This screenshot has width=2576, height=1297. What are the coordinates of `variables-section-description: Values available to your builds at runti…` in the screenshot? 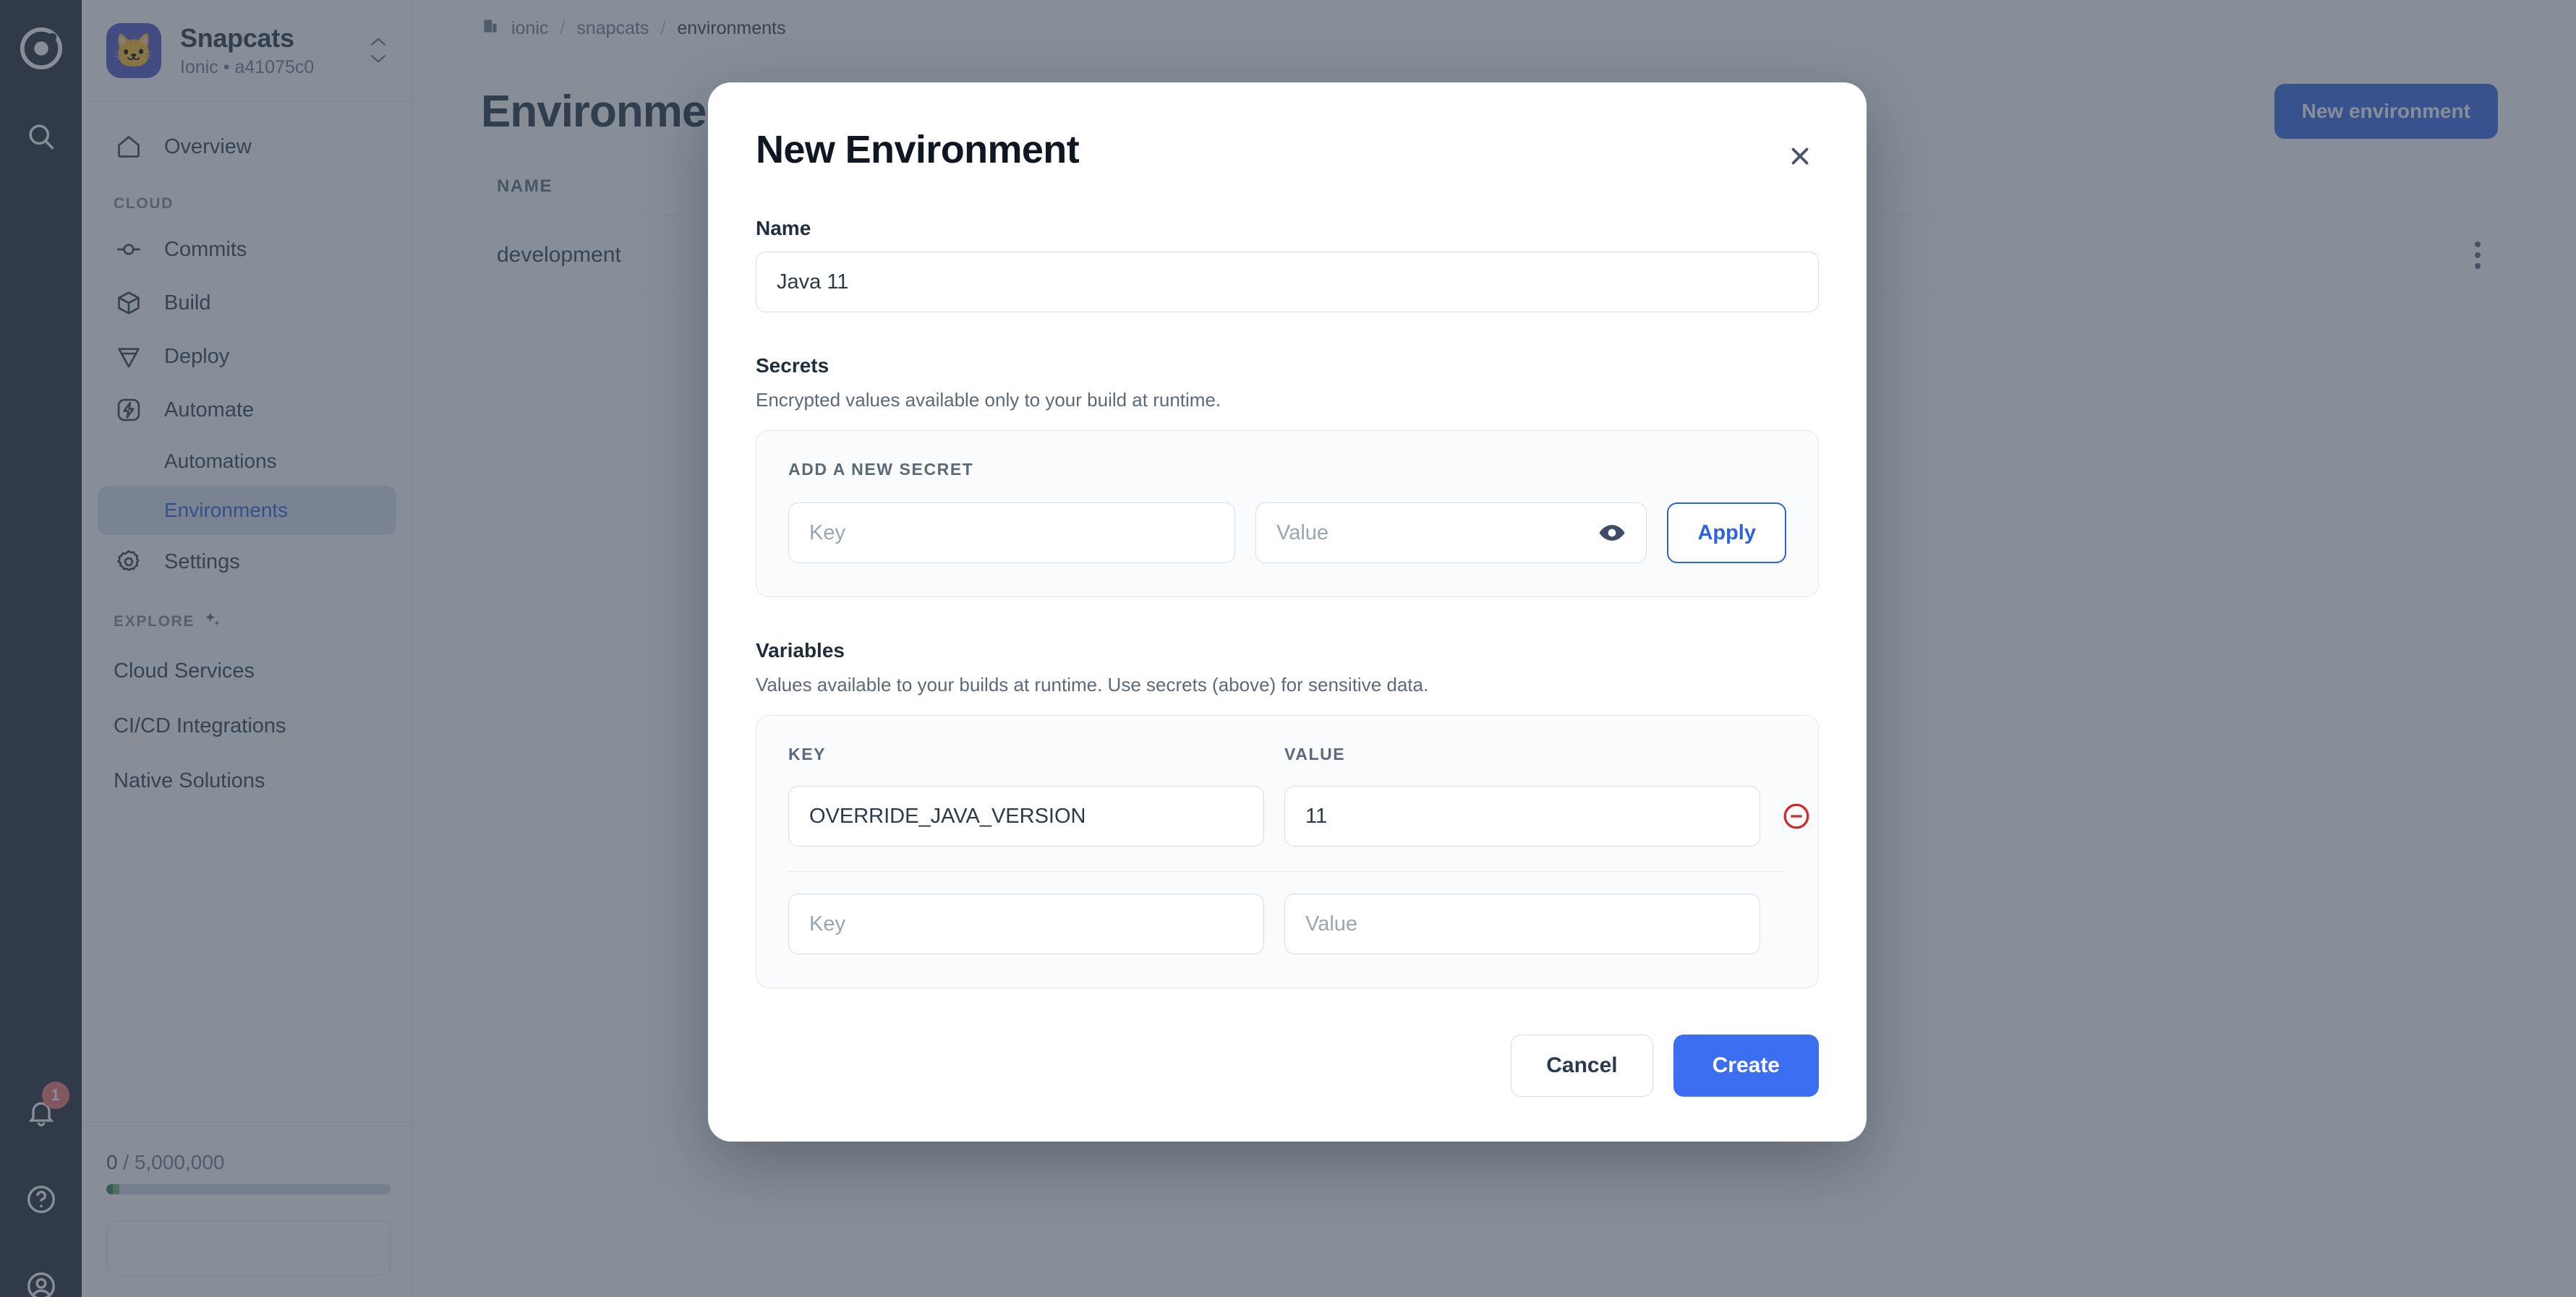 It's located at (1092, 684).